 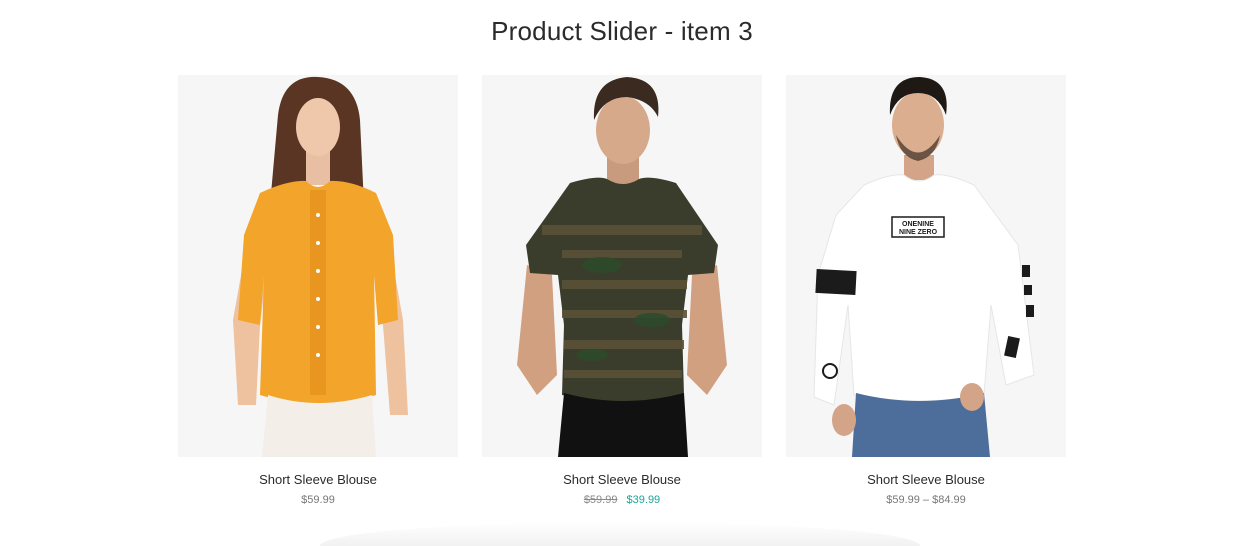 I want to click on price-range: $59.99 – $84.99, so click(x=926, y=500).